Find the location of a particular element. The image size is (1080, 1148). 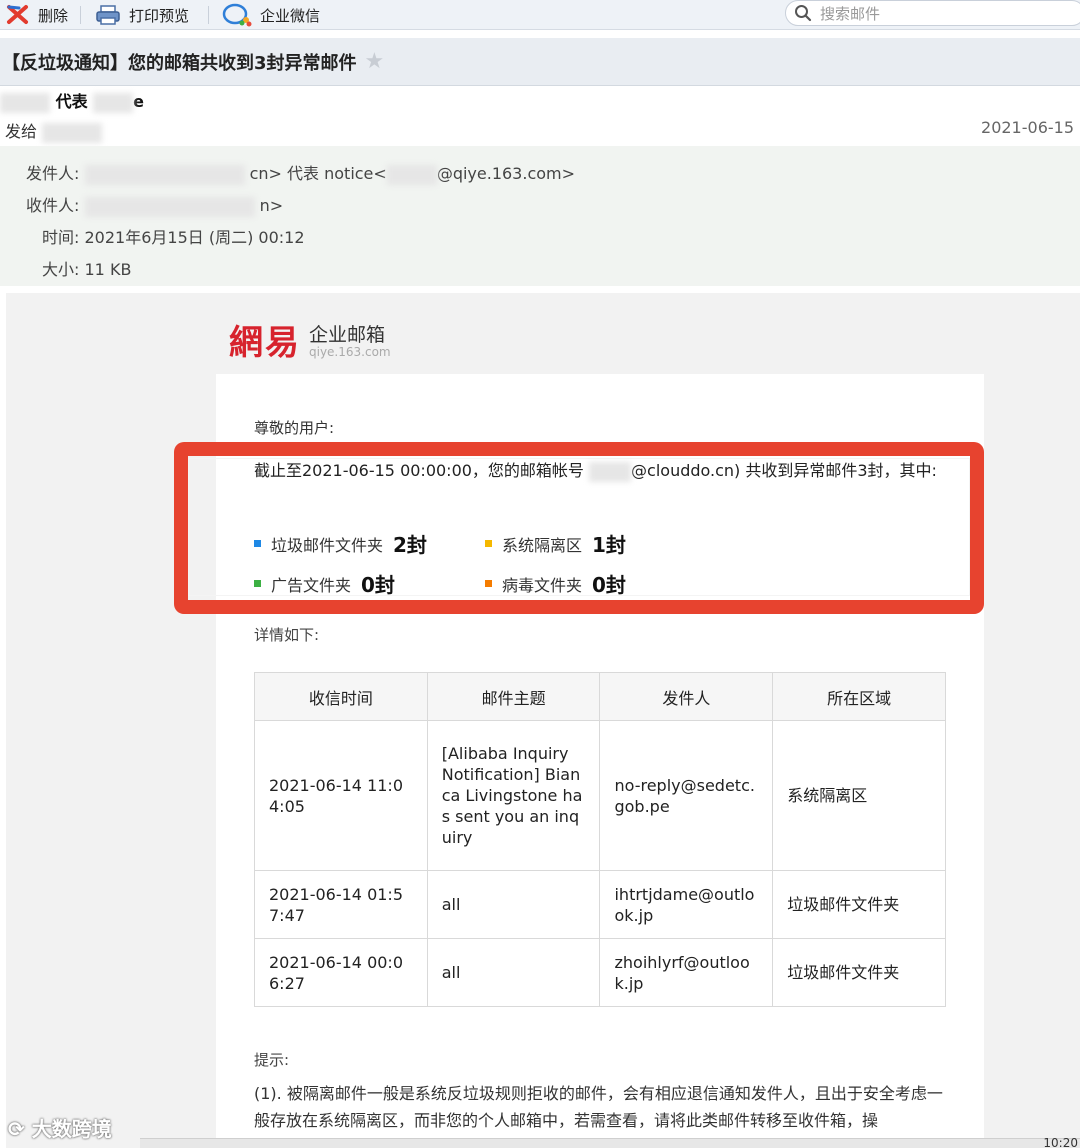

printer-icon is located at coordinates (108, 15).